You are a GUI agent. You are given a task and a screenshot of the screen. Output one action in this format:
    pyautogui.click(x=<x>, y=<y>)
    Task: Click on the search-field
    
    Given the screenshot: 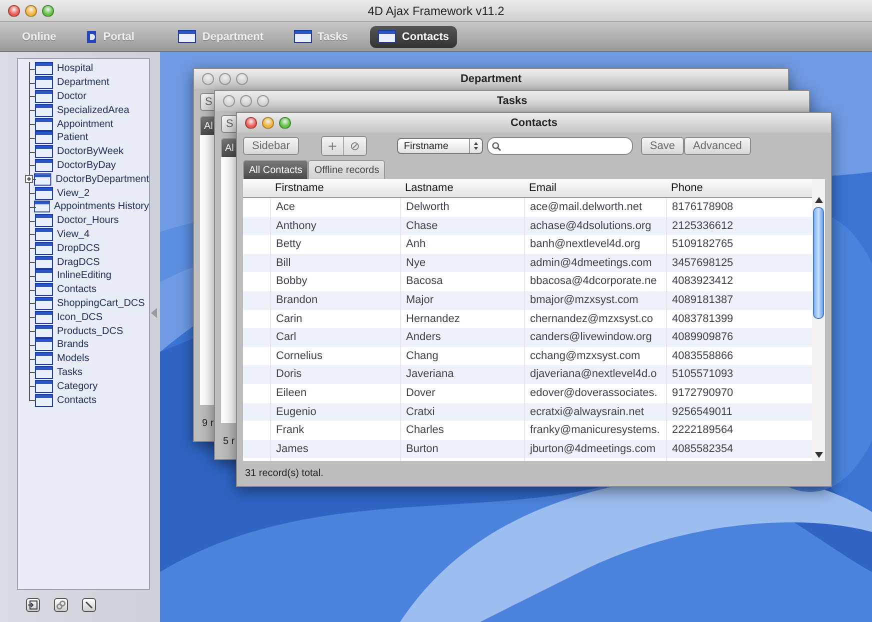 What is the action you would take?
    pyautogui.click(x=559, y=146)
    